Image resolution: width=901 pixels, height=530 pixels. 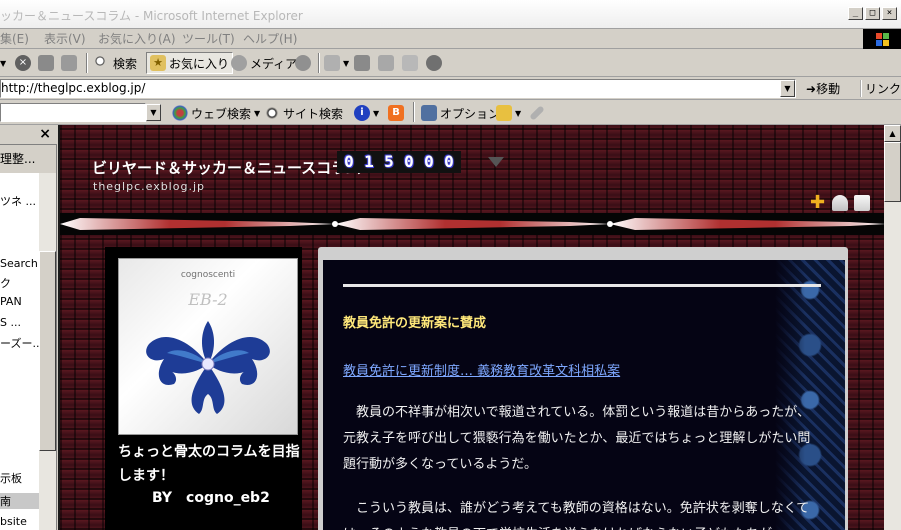 What do you see at coordinates (880, 88) in the screenshot?
I see `links-button: リンク` at bounding box center [880, 88].